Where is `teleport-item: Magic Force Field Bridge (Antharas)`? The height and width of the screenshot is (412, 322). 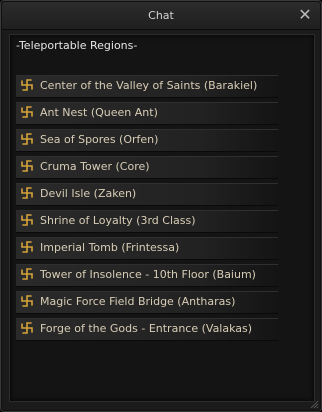 teleport-item: Magic Force Field Bridge (Antharas) is located at coordinates (147, 302).